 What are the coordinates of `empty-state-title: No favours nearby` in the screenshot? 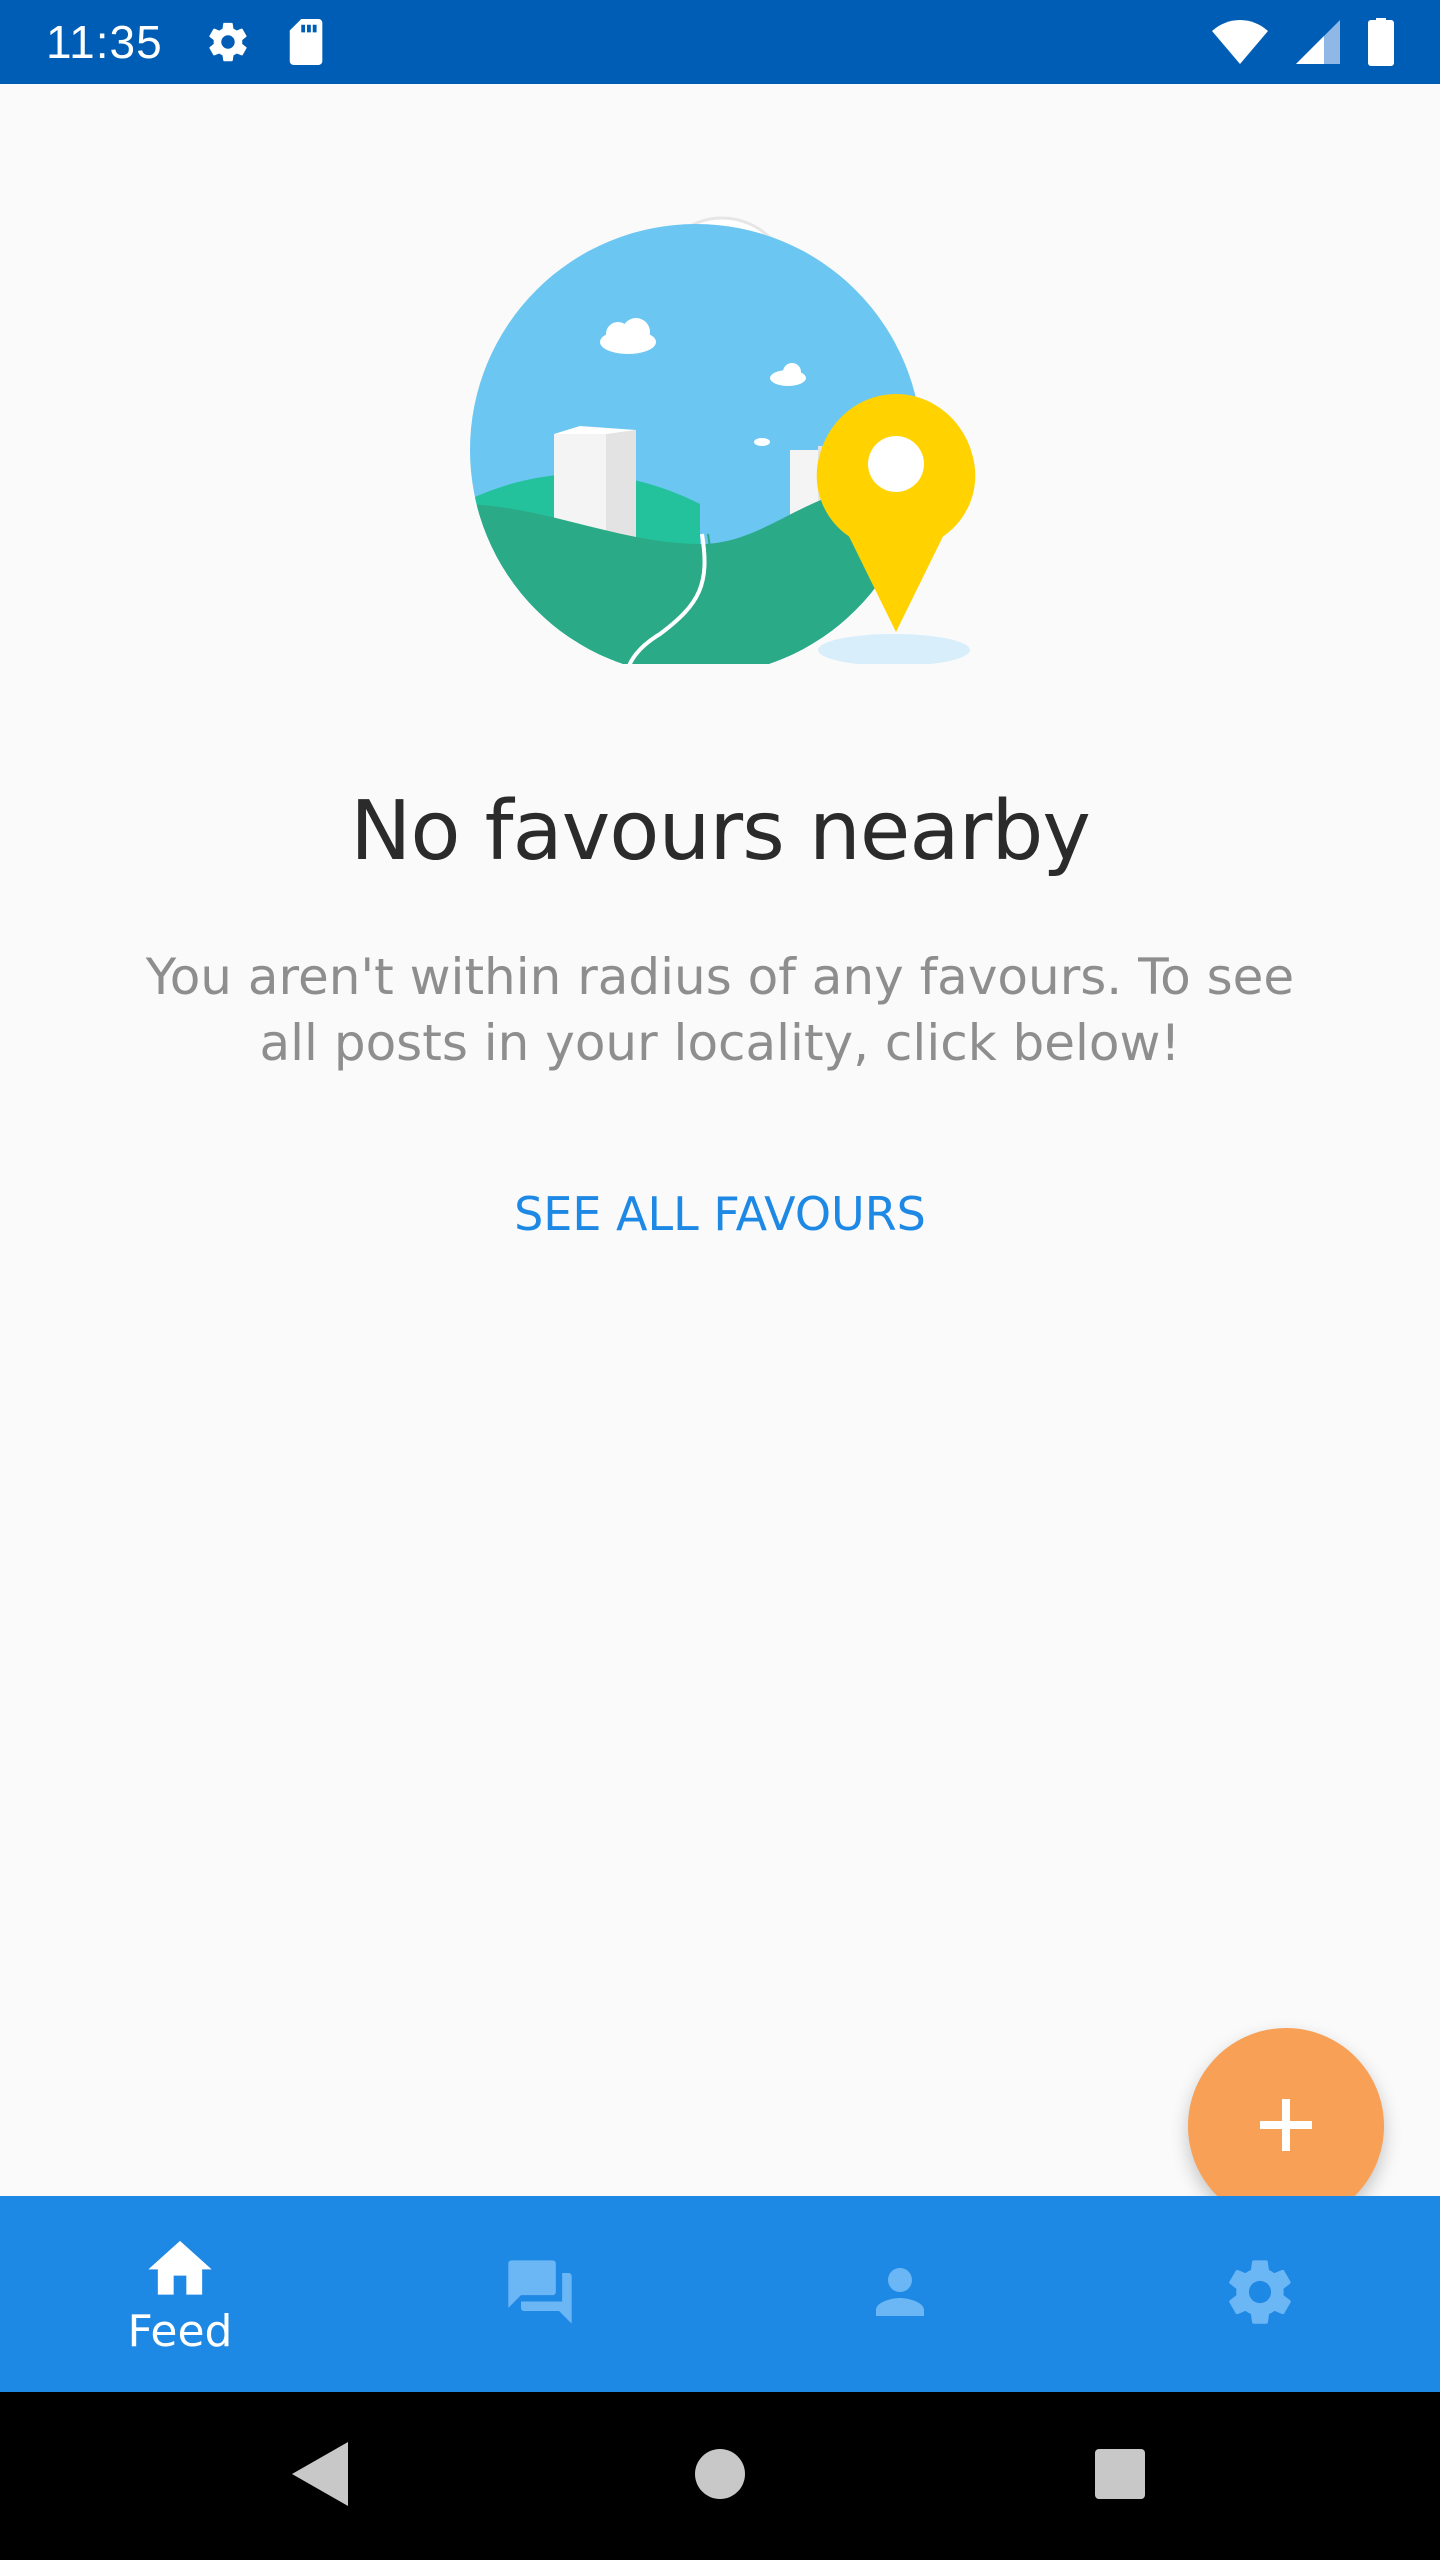 It's located at (720, 831).